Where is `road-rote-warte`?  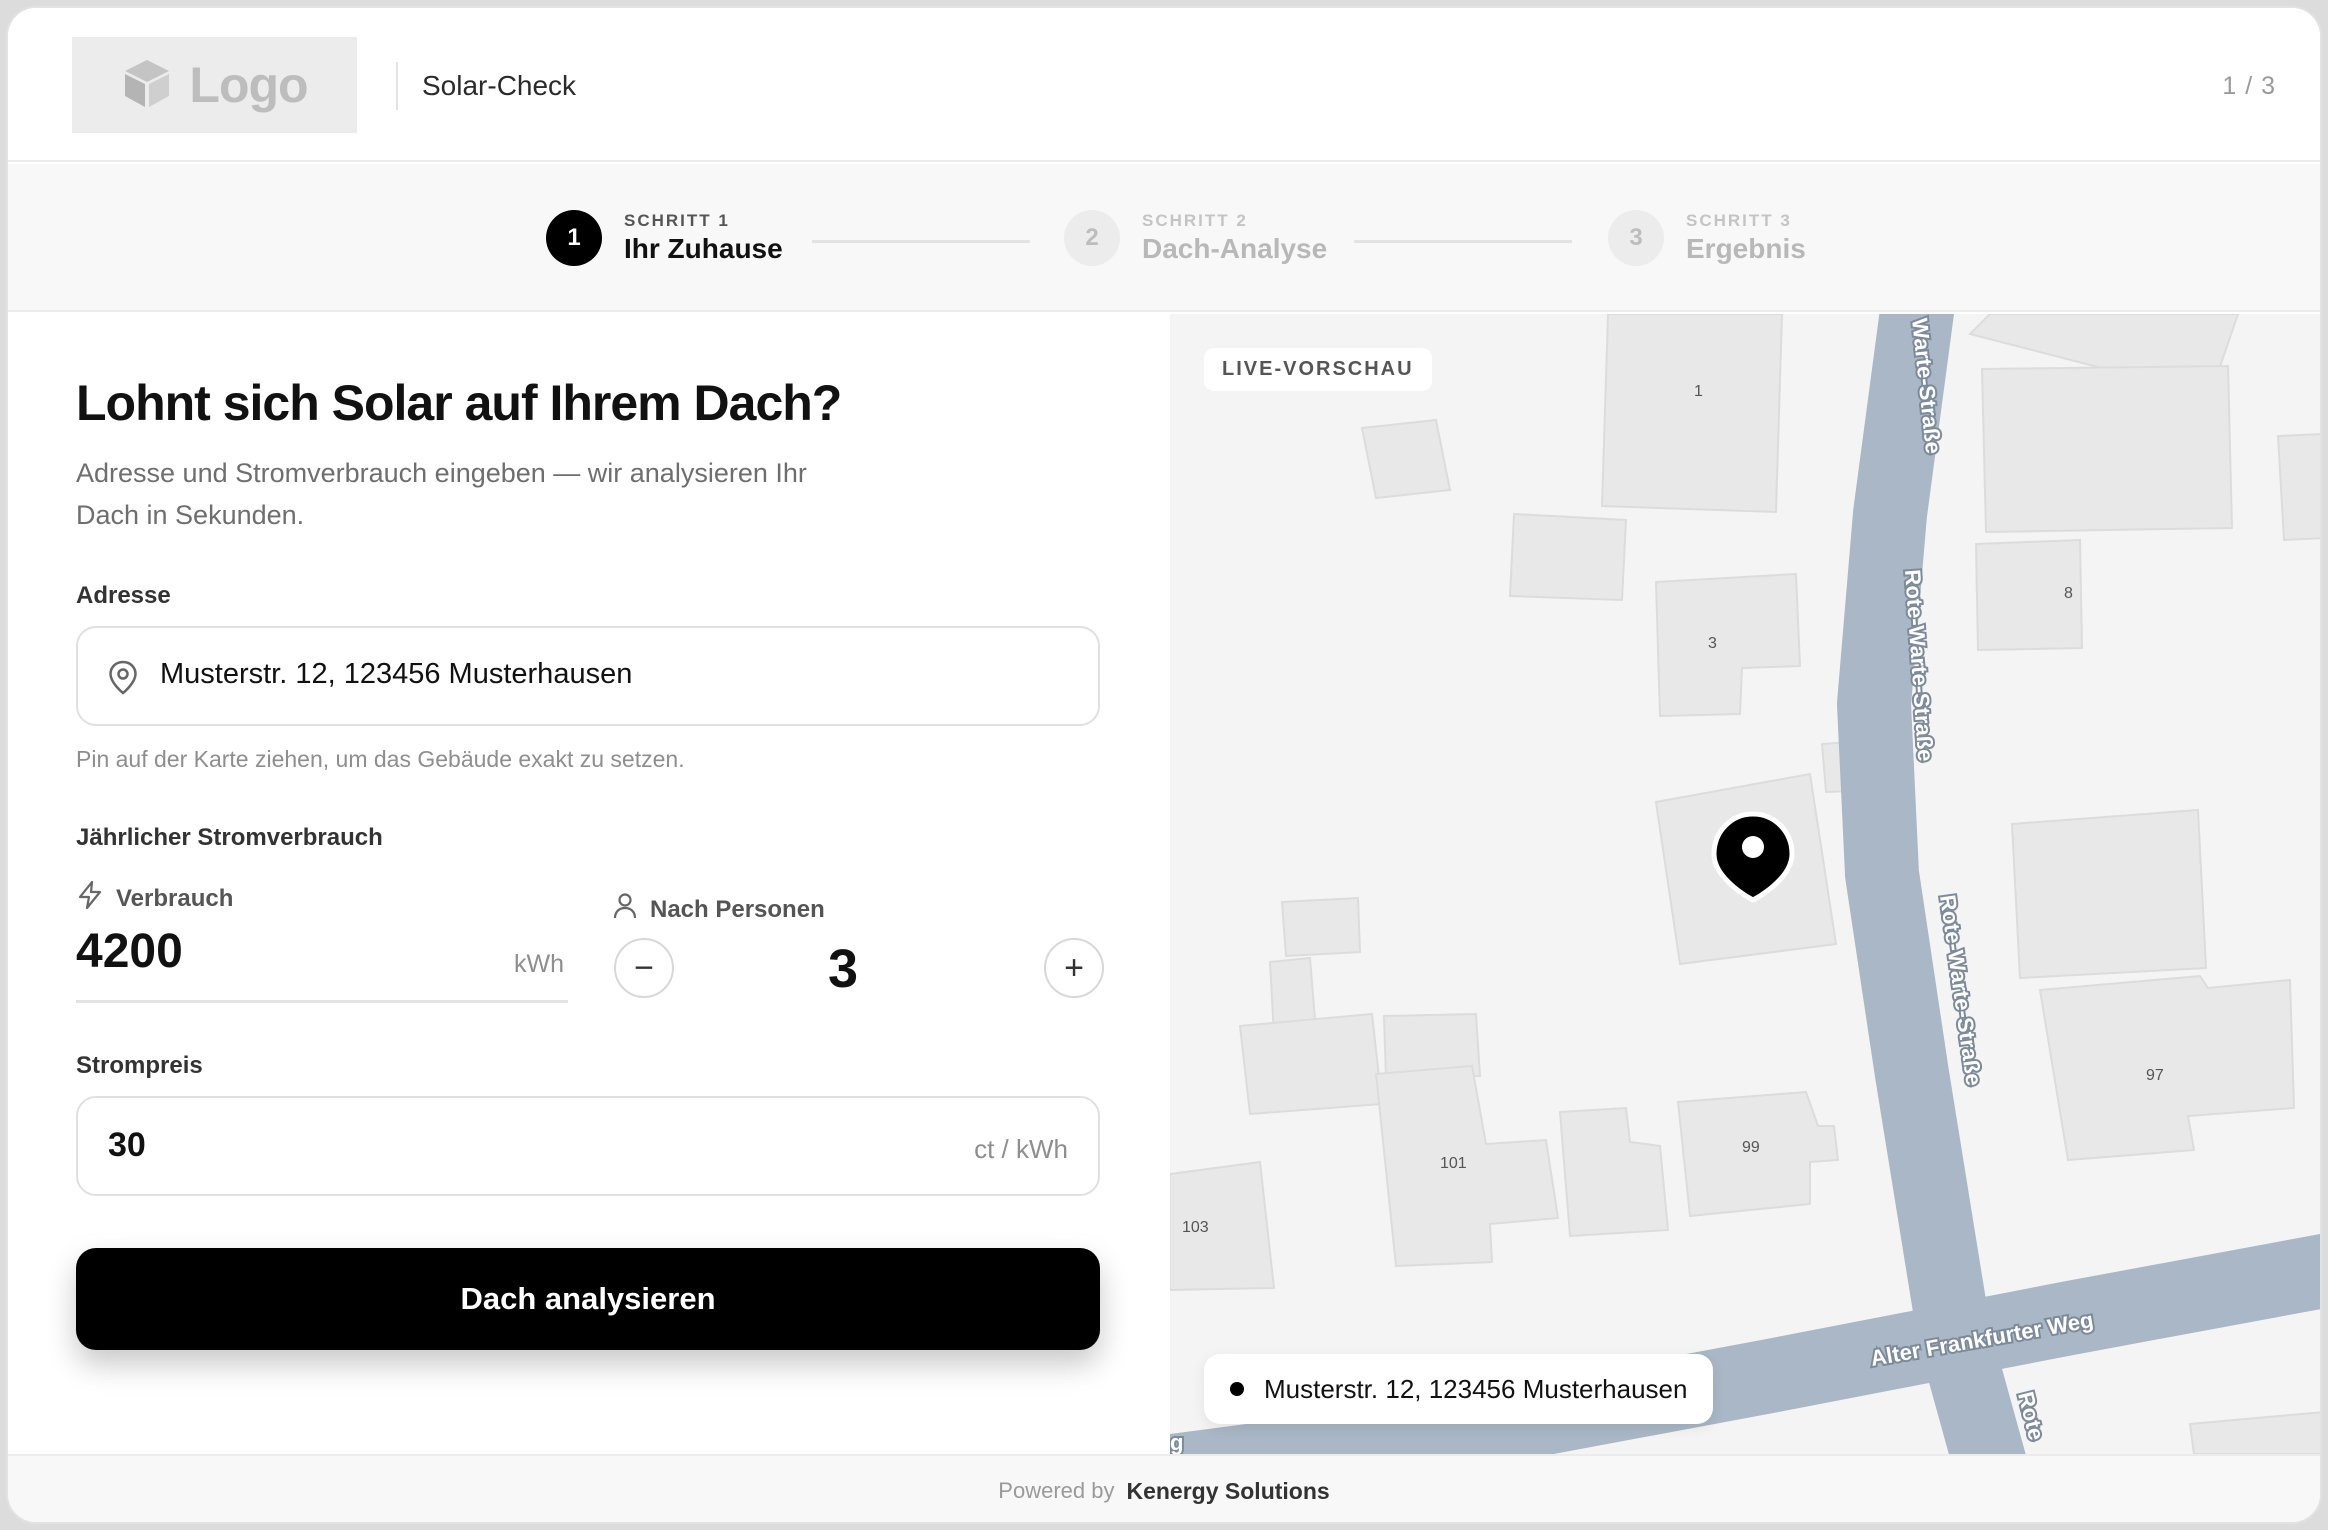 road-rote-warte is located at coordinates (1931, 884).